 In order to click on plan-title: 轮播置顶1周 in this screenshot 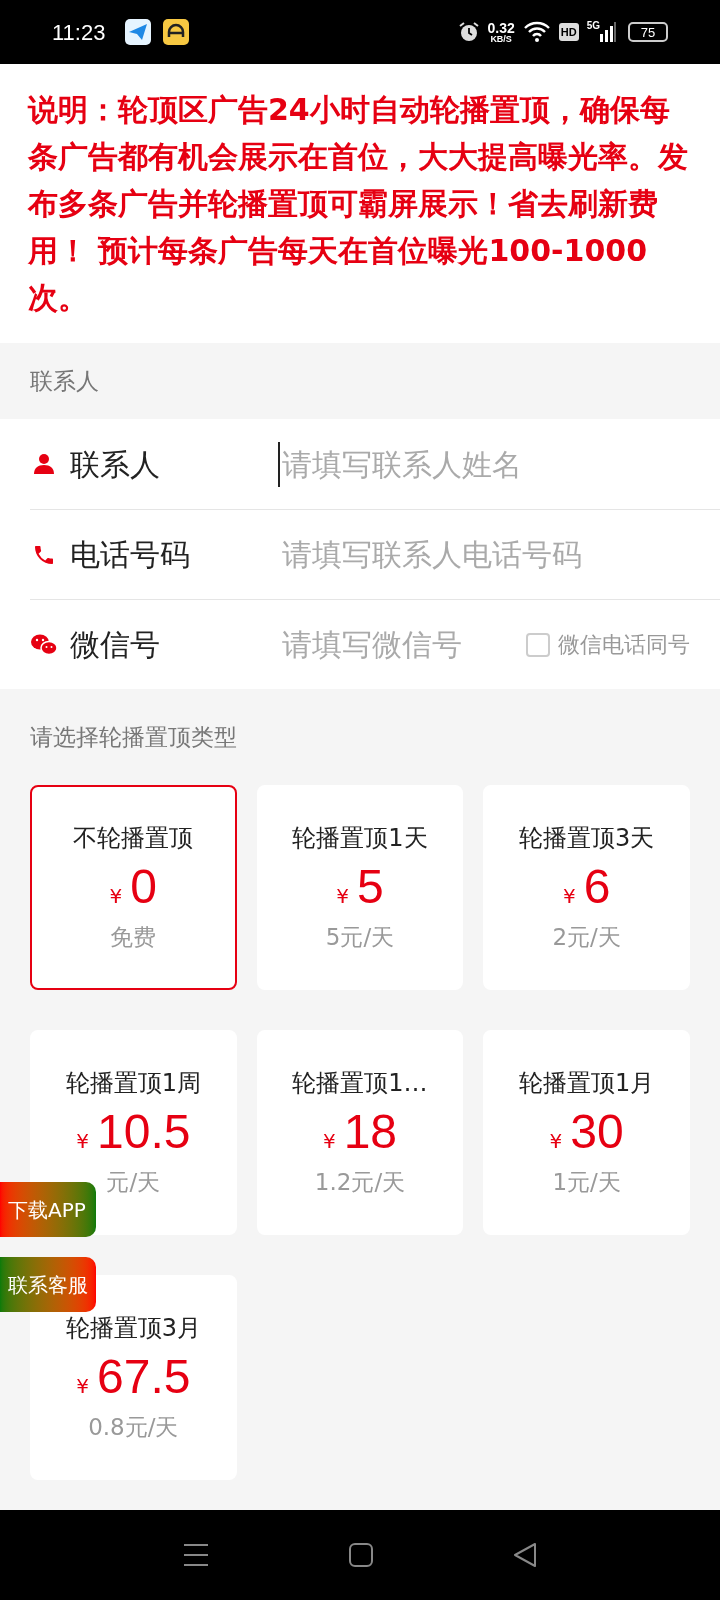, I will do `click(133, 1084)`.